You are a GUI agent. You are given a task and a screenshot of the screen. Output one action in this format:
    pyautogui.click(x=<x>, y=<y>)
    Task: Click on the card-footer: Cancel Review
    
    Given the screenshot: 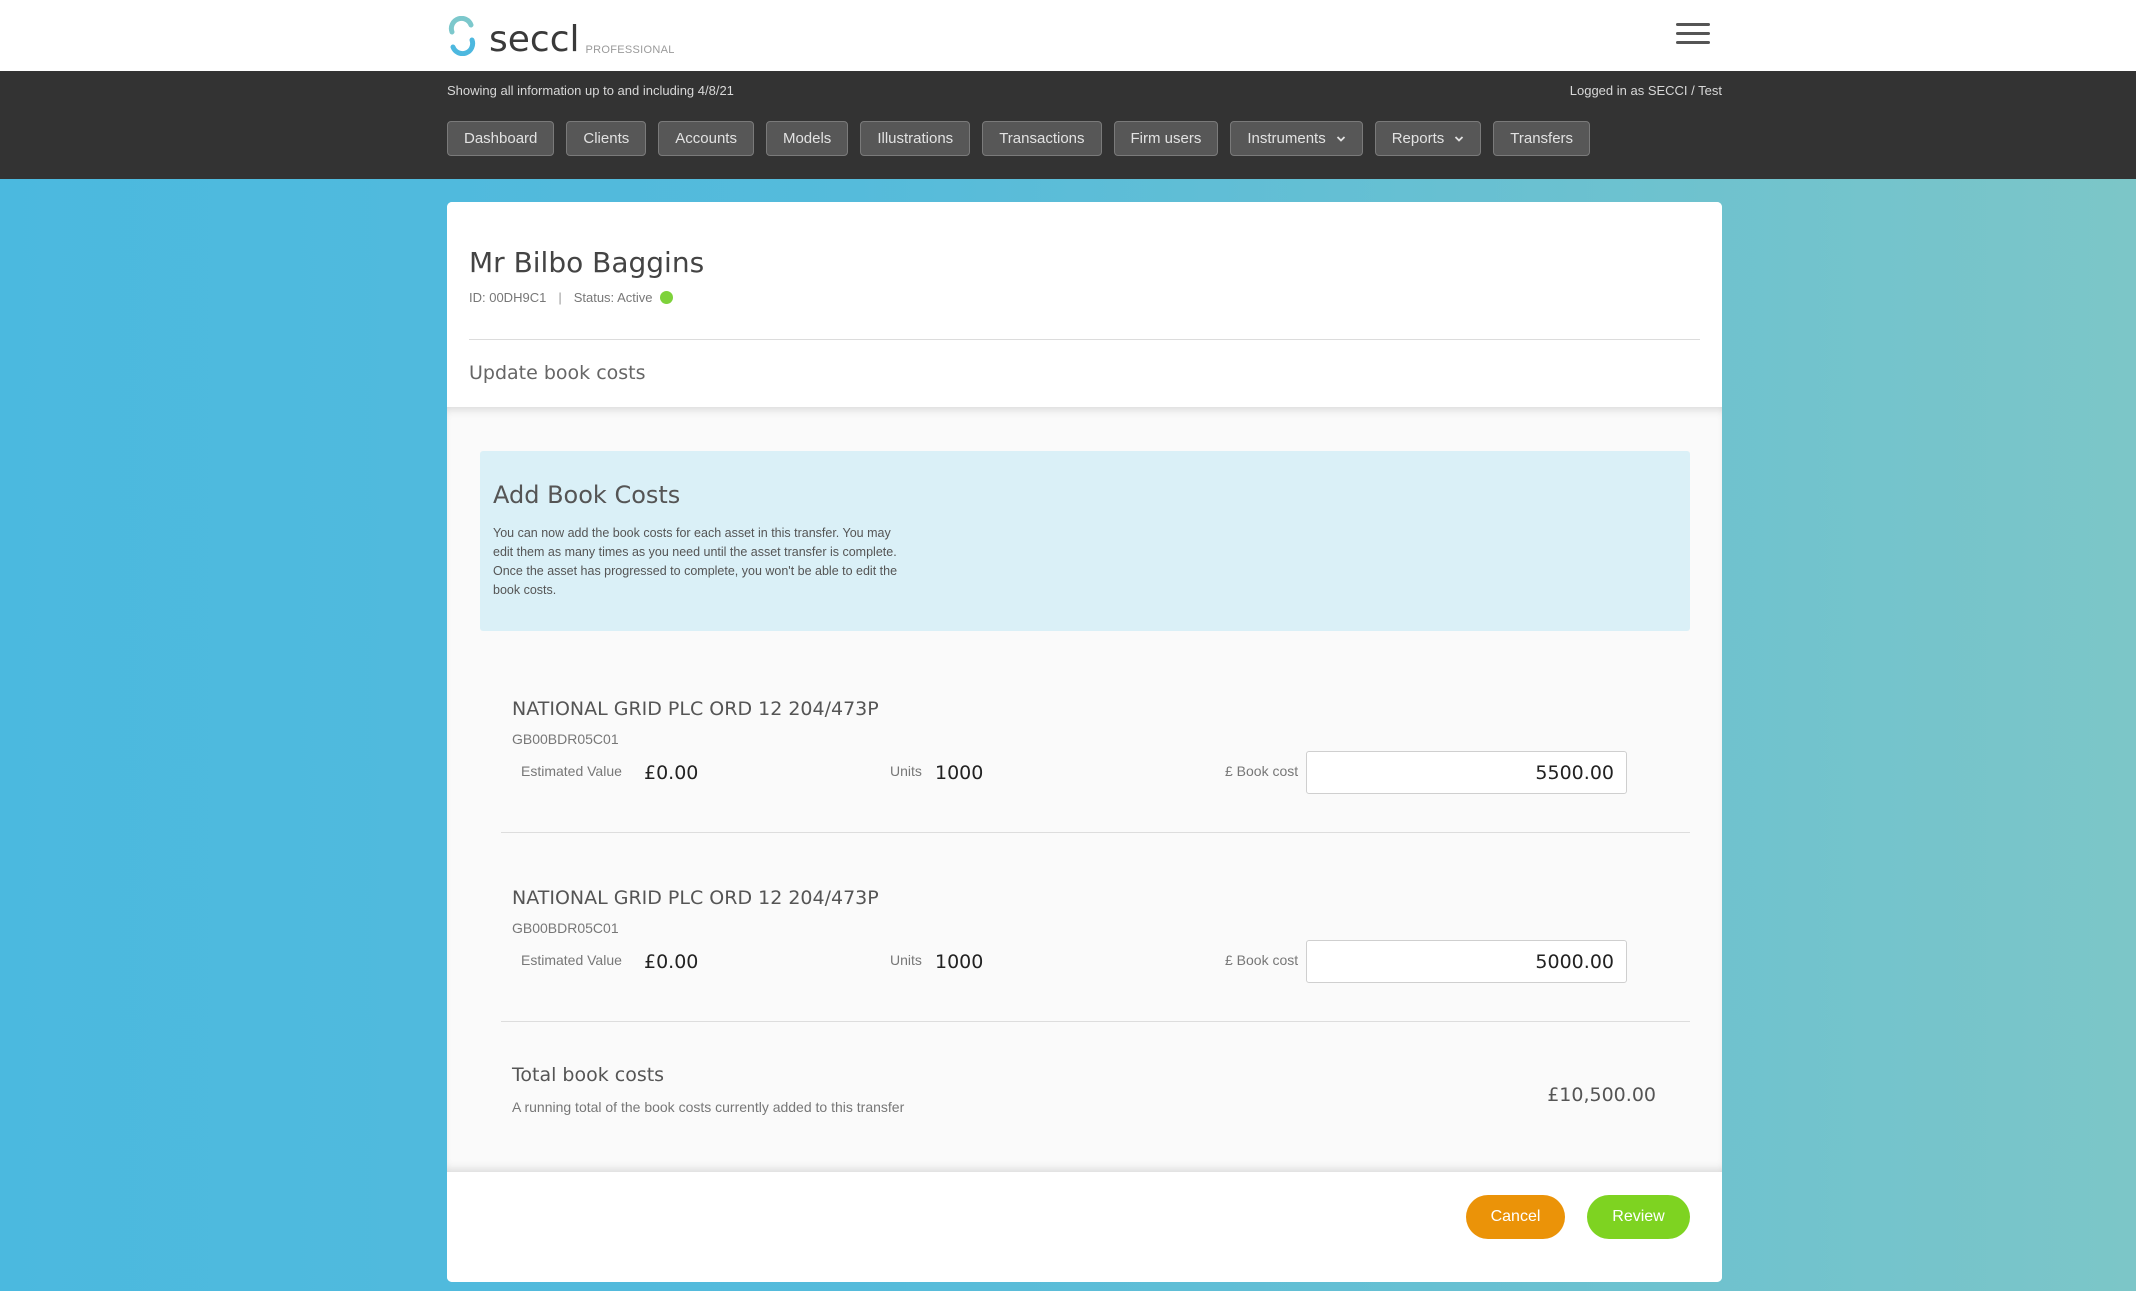 What is the action you would take?
    pyautogui.click(x=1084, y=1227)
    